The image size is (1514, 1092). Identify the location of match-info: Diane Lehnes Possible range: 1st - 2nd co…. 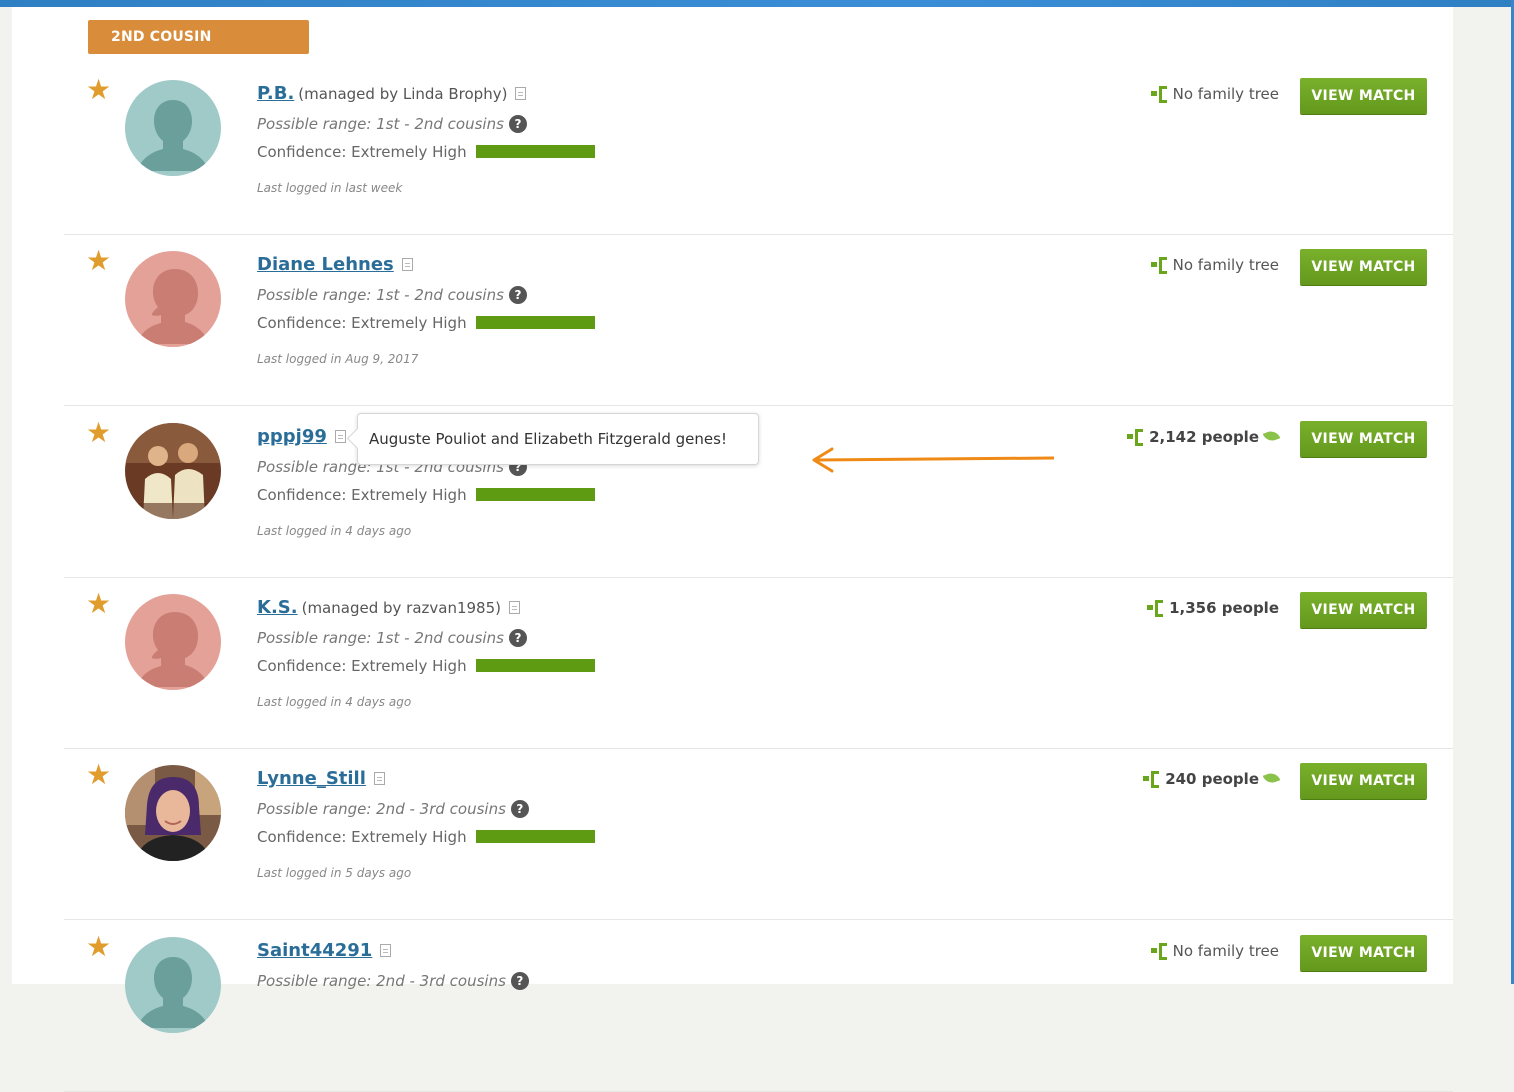
(426, 310).